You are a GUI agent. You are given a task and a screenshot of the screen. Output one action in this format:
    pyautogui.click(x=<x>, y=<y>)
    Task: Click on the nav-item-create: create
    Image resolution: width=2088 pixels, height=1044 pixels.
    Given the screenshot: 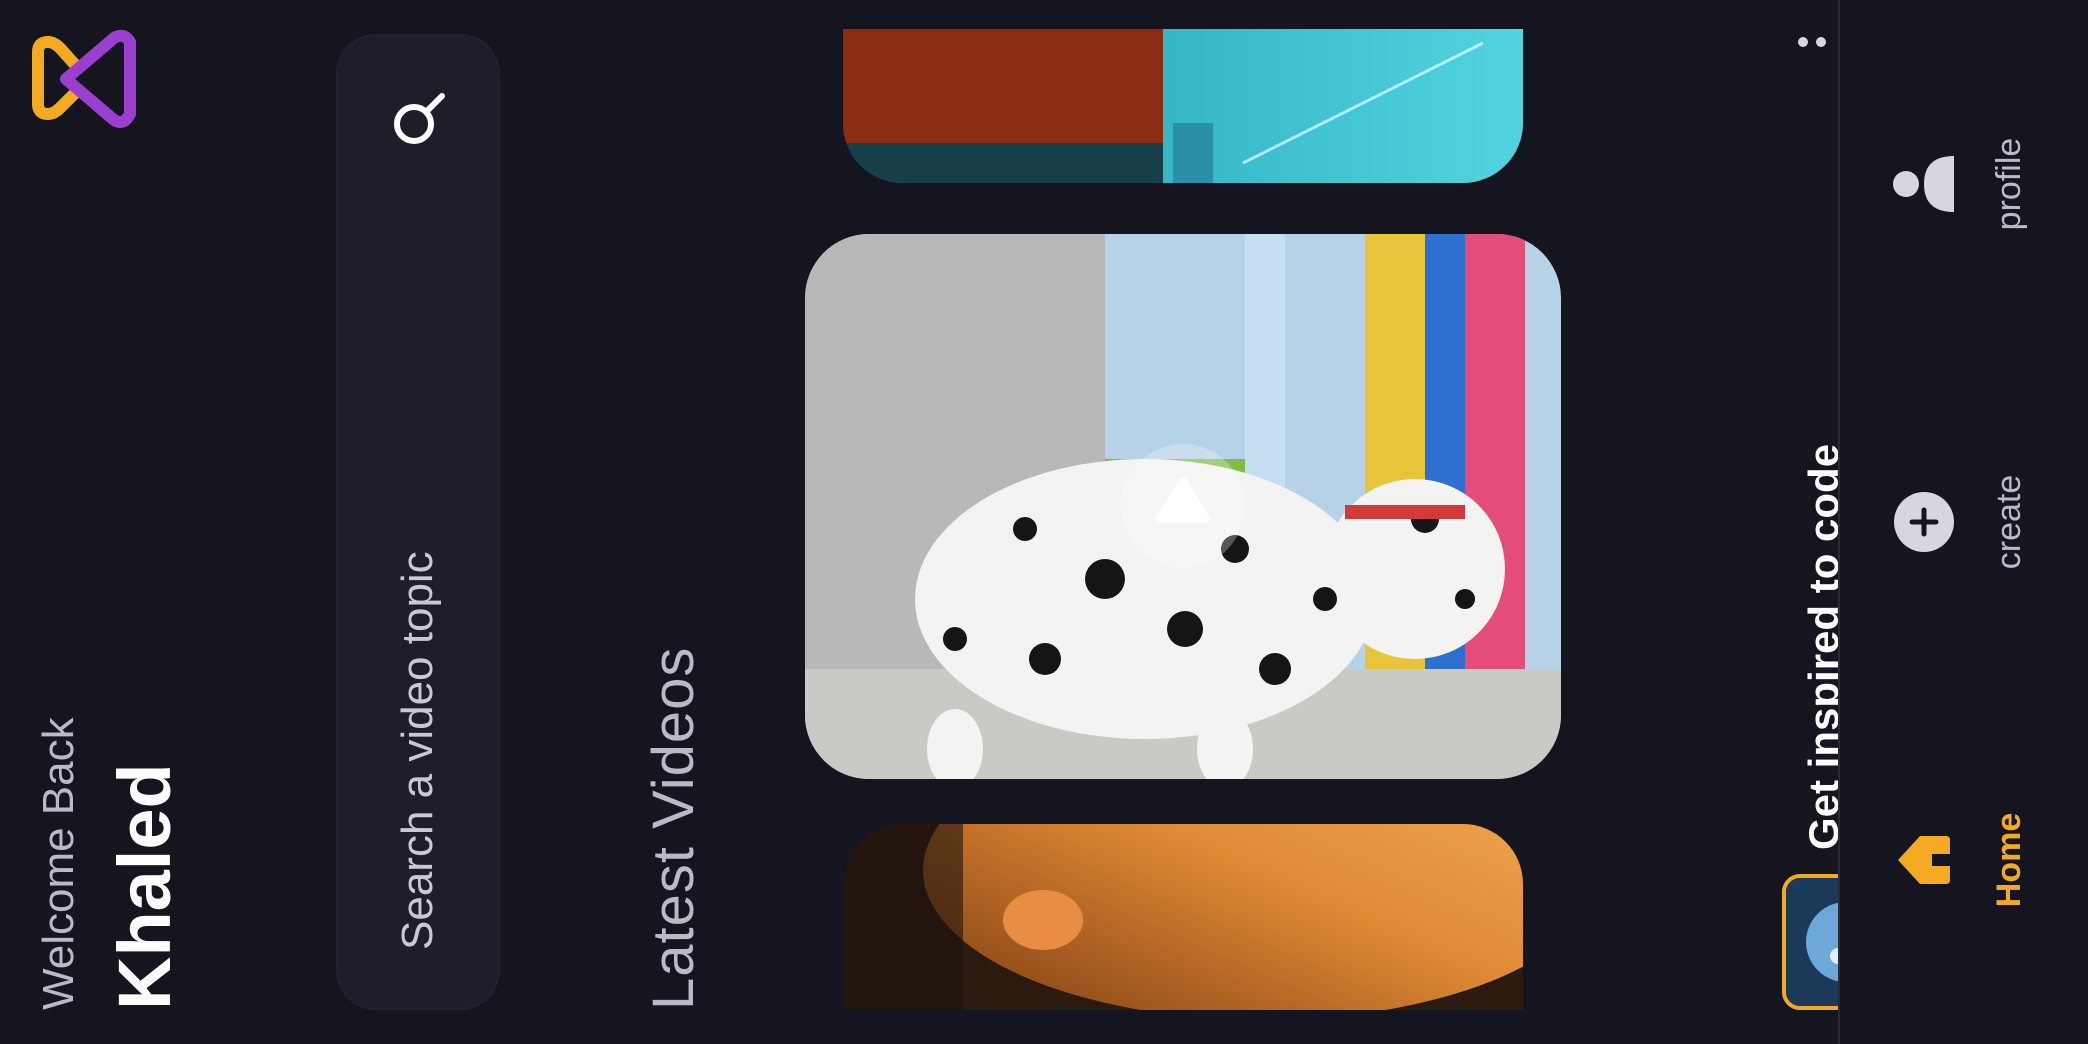 What is the action you would take?
    pyautogui.click(x=1964, y=522)
    